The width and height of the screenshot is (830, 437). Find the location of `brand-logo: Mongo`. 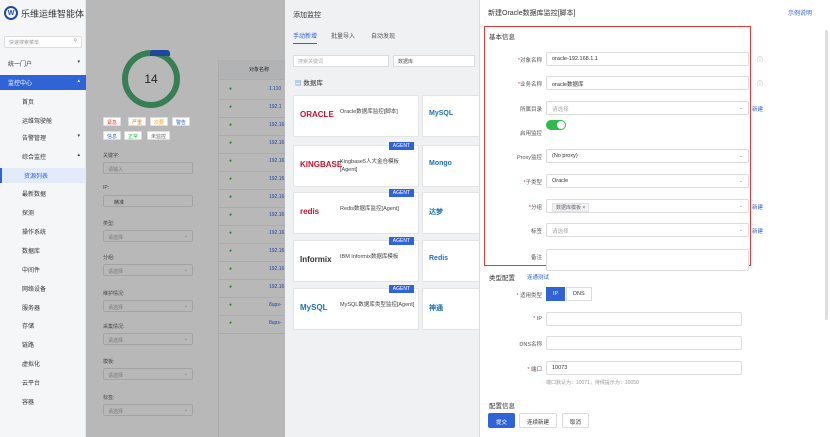

brand-logo: Mongo is located at coordinates (440, 163).